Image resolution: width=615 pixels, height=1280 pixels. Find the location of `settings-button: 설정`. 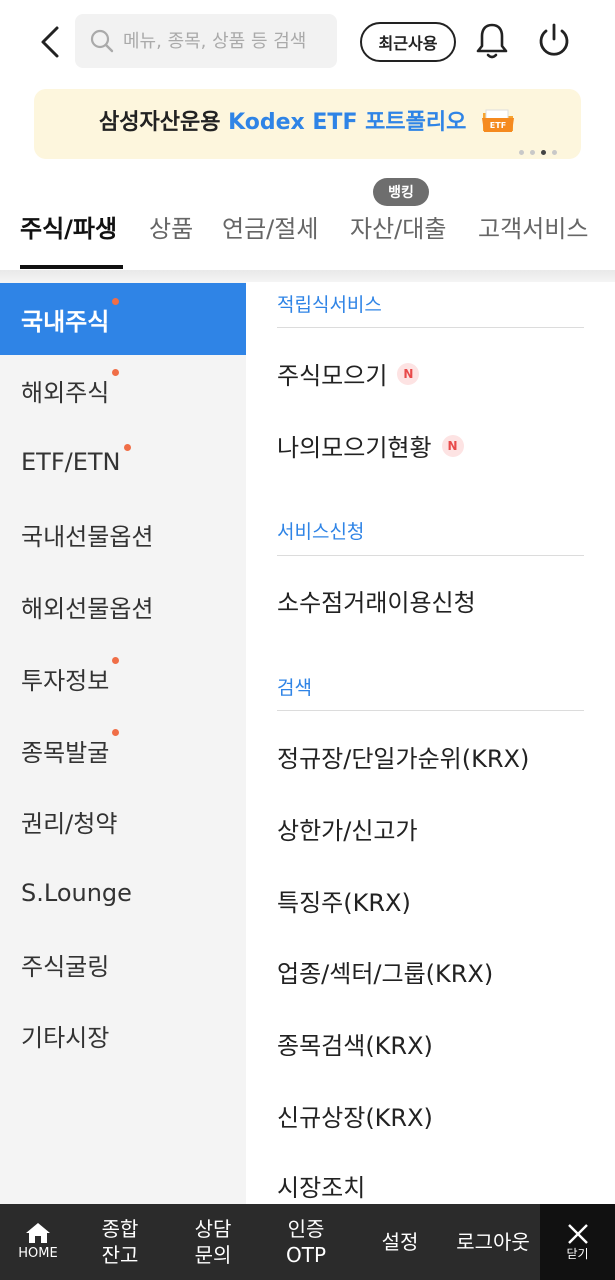

settings-button: 설정 is located at coordinates (400, 1242).